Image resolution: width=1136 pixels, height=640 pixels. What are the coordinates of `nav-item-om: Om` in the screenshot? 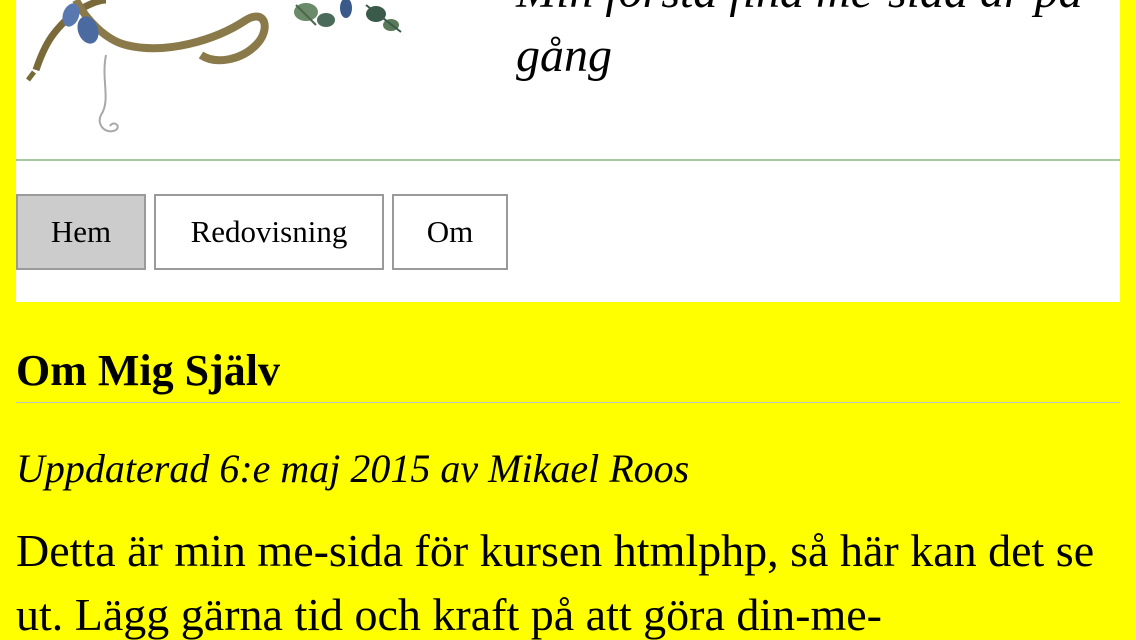 It's located at (450, 232).